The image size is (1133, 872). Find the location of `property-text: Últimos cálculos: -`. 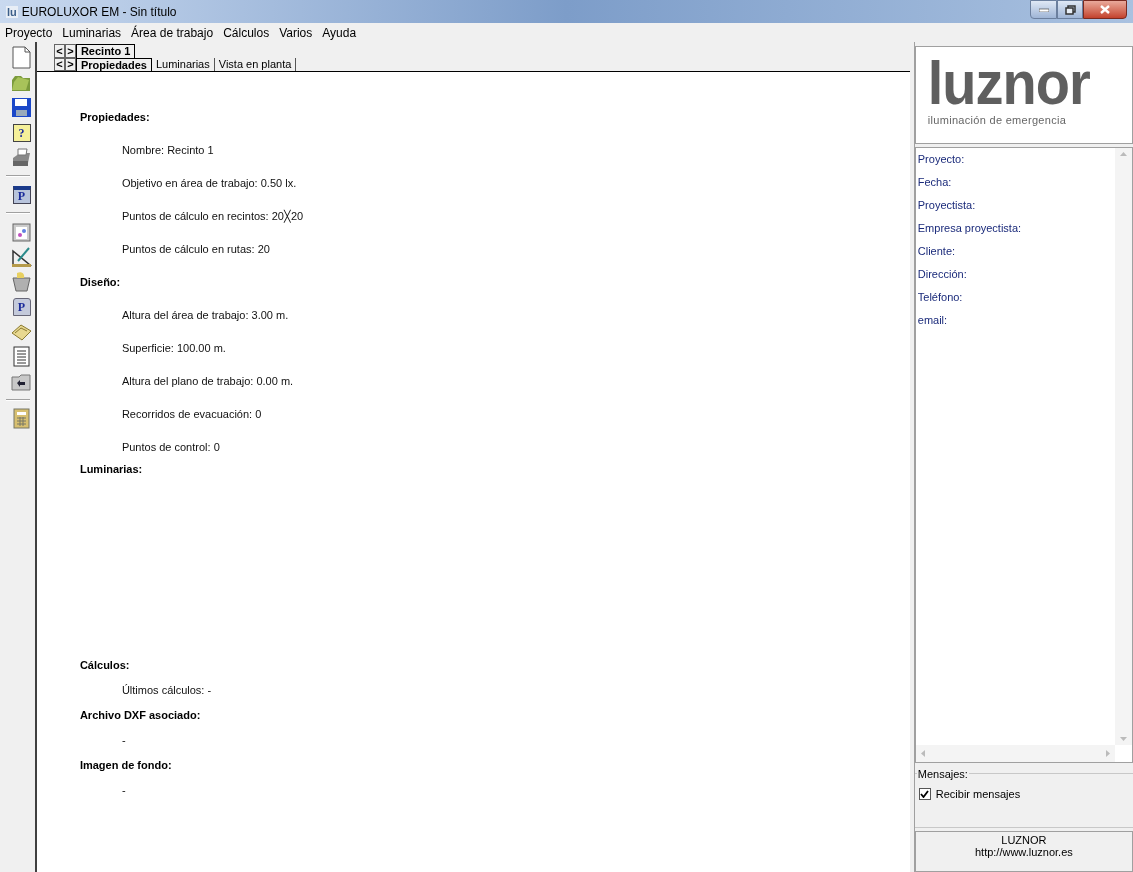

property-text: Últimos cálculos: - is located at coordinates (166, 691).